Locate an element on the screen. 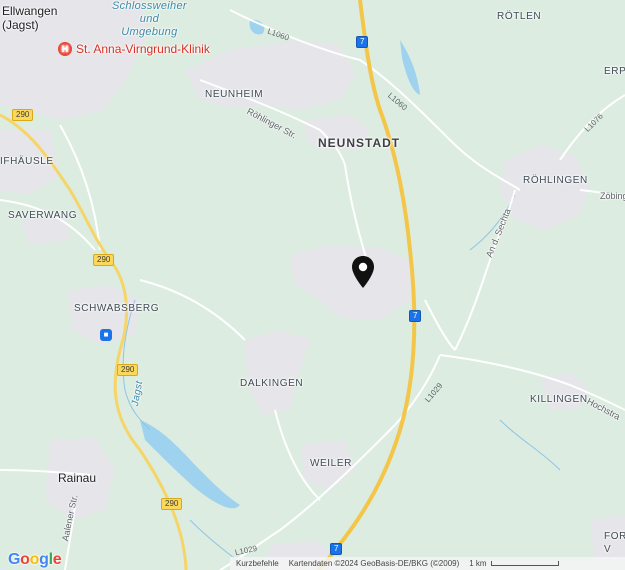 Image resolution: width=625 pixels, height=570 pixels. label-forv-text: FOR V is located at coordinates (614, 543).